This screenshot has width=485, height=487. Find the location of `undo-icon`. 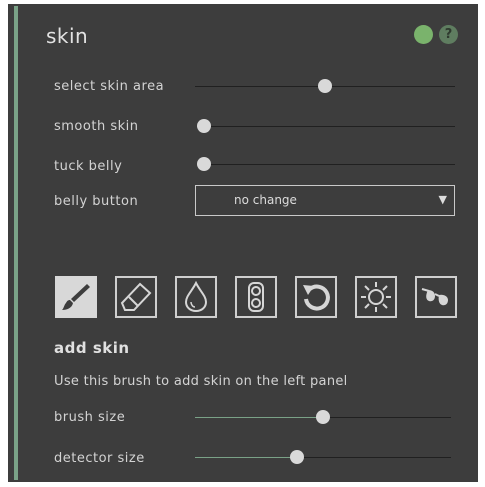

undo-icon is located at coordinates (316, 297).